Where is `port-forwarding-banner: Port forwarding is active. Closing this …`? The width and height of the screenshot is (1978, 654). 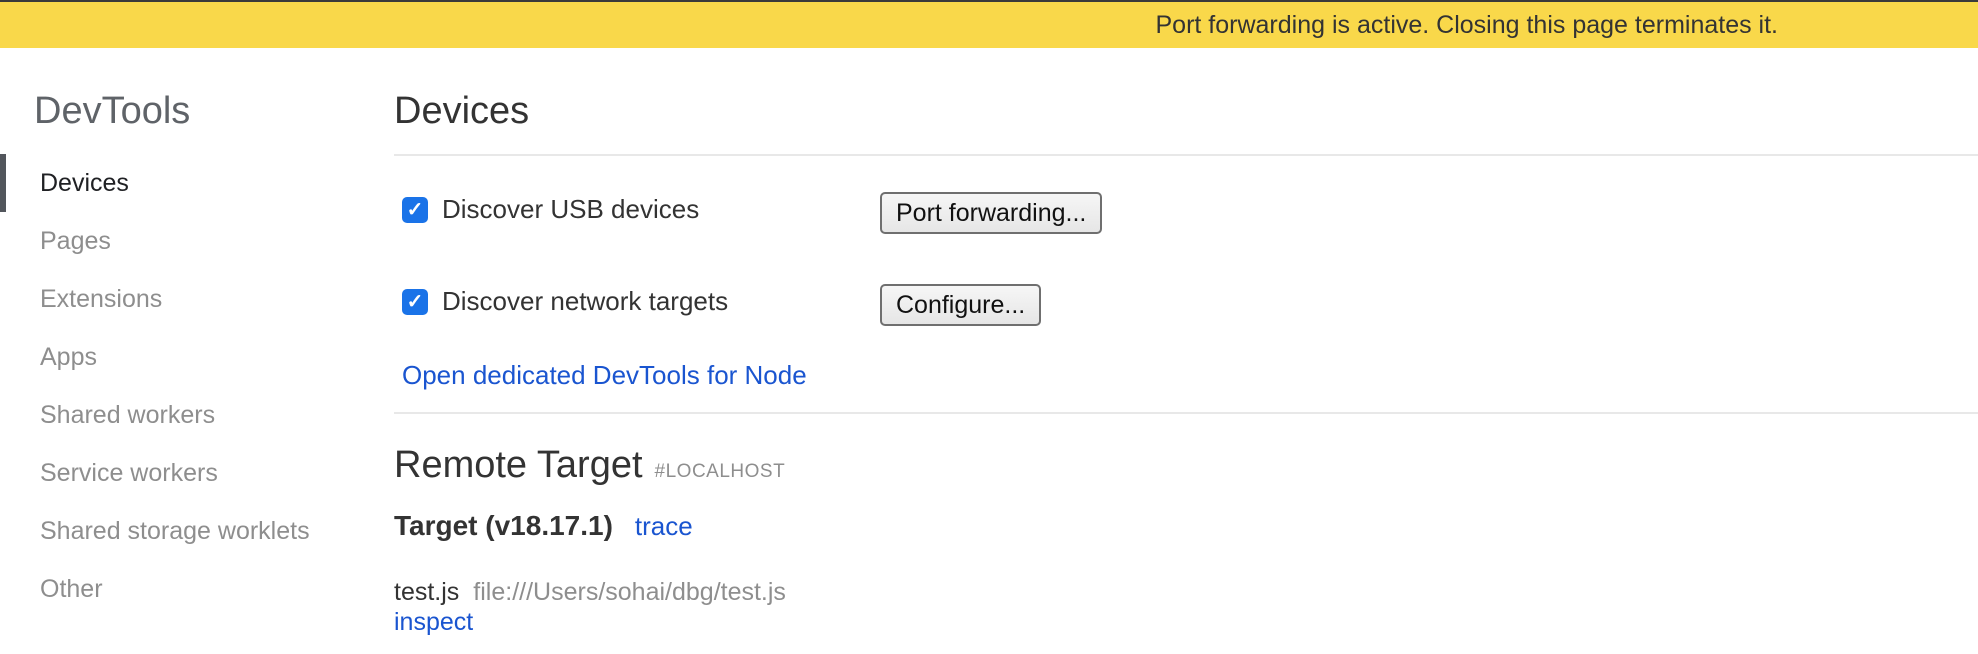
port-forwarding-banner: Port forwarding is active. Closing this … is located at coordinates (989, 24).